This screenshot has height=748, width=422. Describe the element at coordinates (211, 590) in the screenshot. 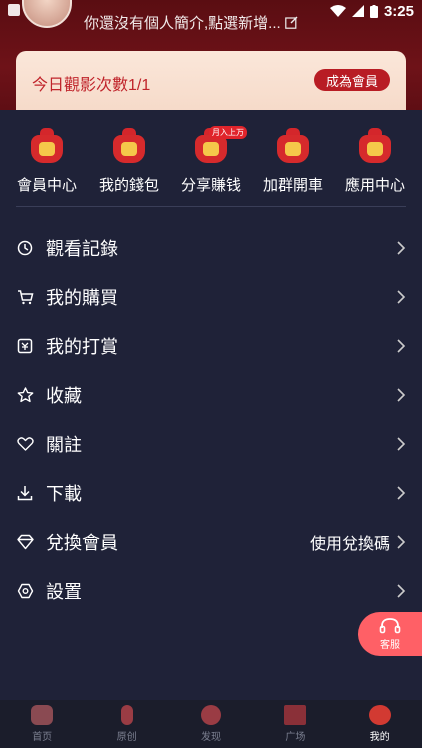

I see `menu-item-settings: 設置` at that location.